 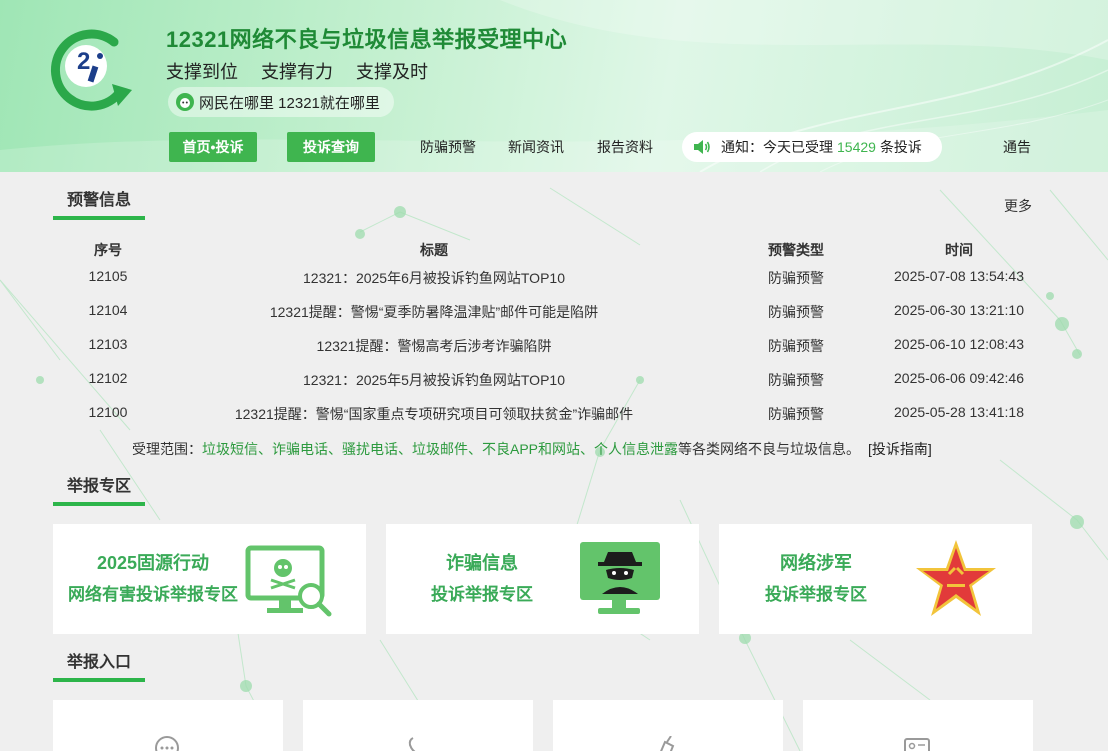 I want to click on phone-icon, so click(x=412, y=744).